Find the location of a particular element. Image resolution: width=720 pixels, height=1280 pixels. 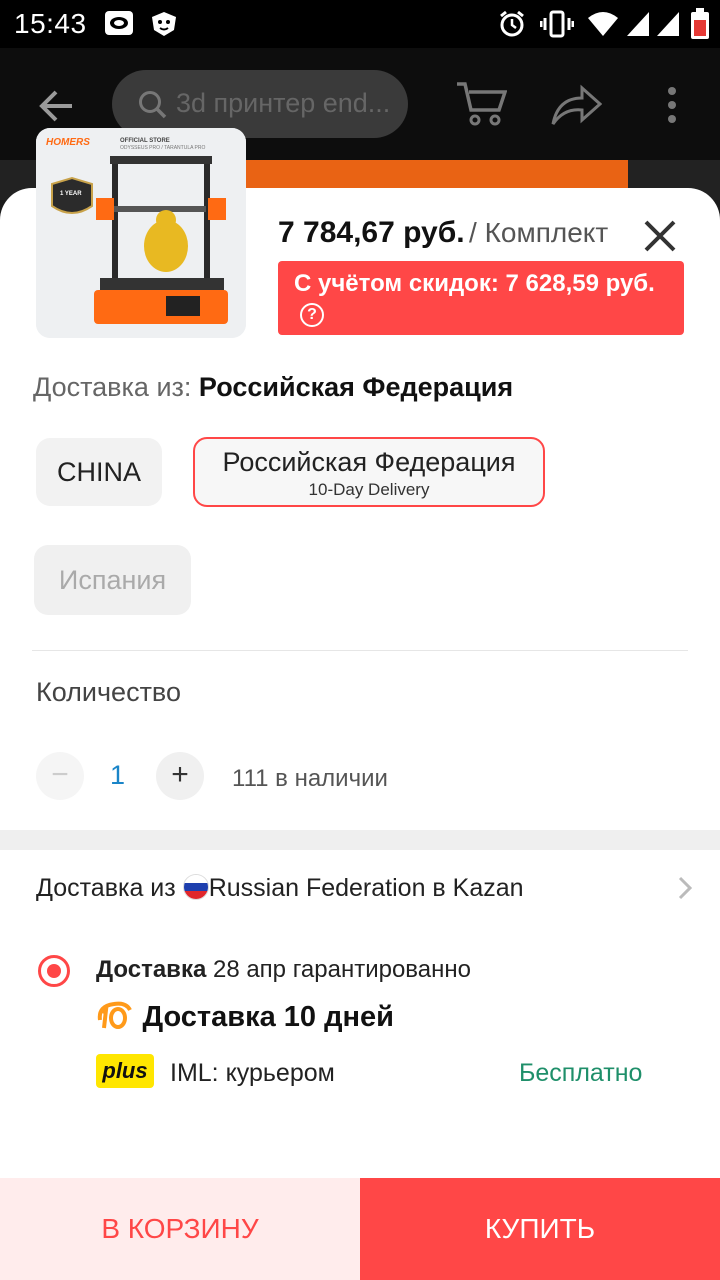

stock-count: 111 в наличии is located at coordinates (310, 778).